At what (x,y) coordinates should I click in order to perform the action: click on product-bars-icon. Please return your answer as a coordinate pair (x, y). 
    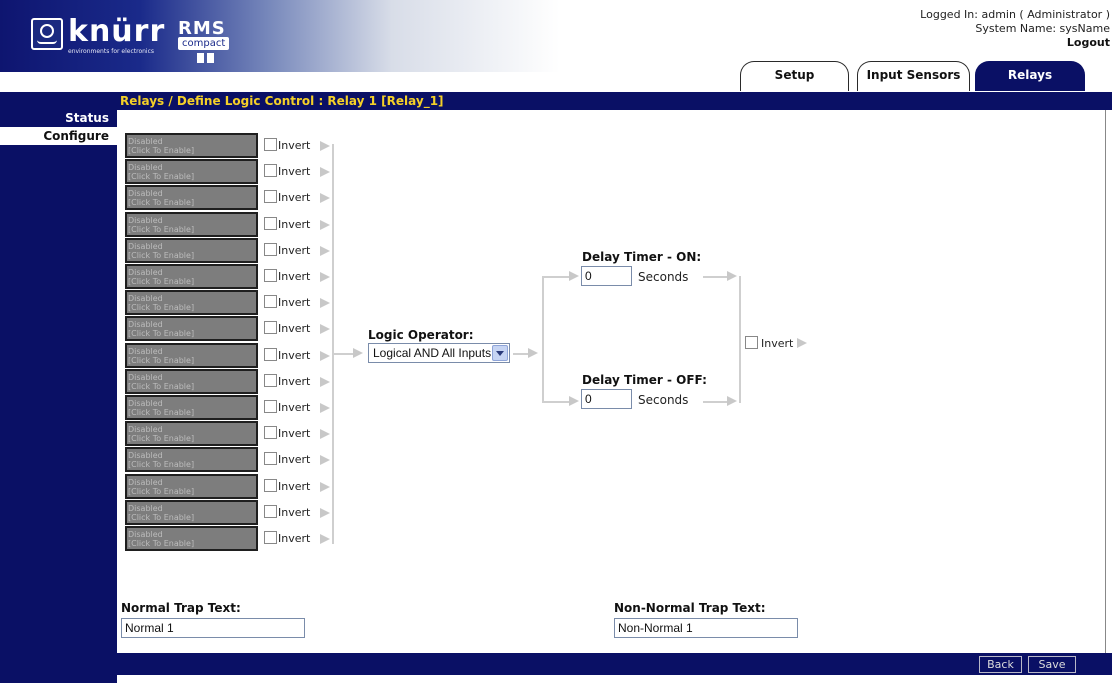
    Looking at the image, I should click on (205, 58).